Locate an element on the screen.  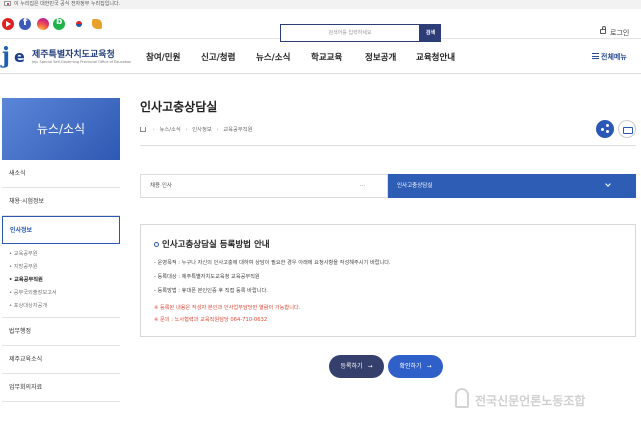
breadcrumb-item: 교육공무직원 is located at coordinates (237, 130).